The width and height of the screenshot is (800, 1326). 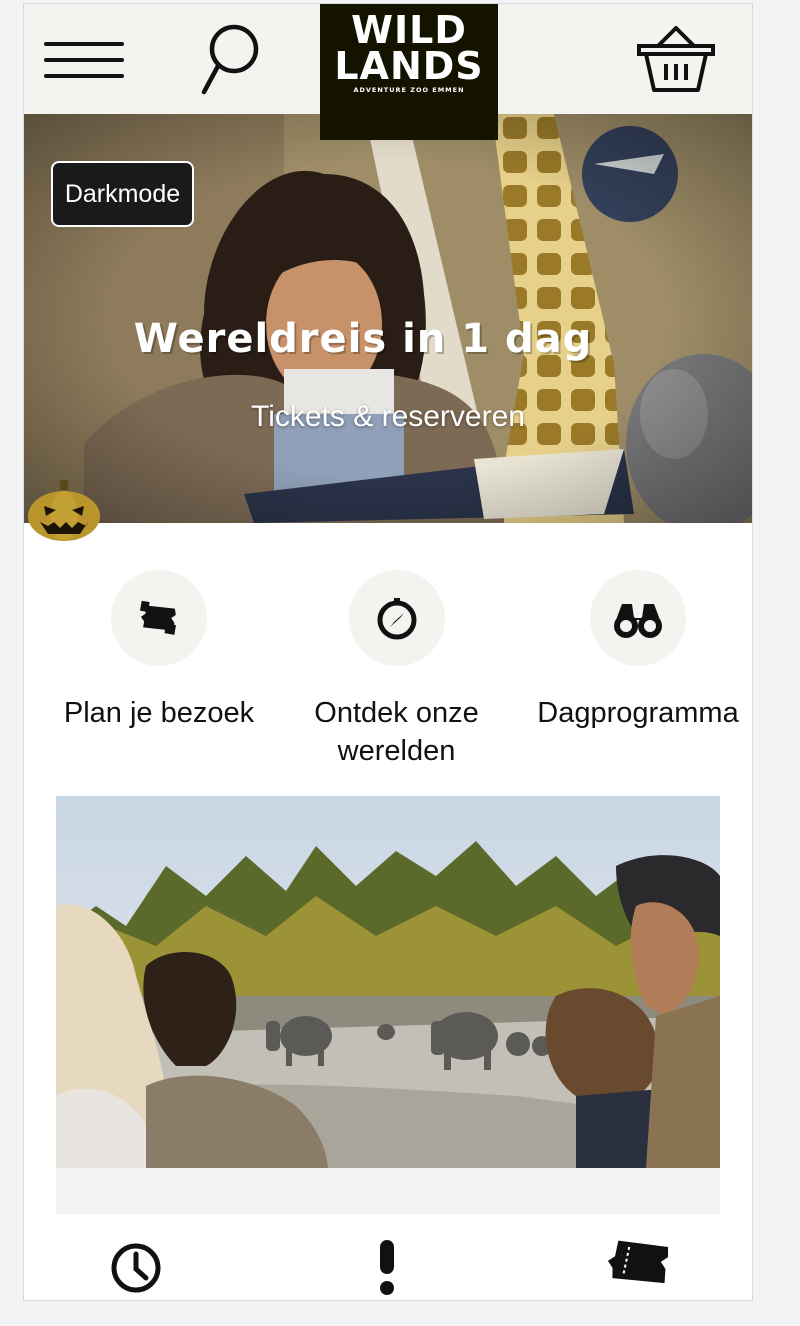 I want to click on compass-icon, so click(x=396, y=619).